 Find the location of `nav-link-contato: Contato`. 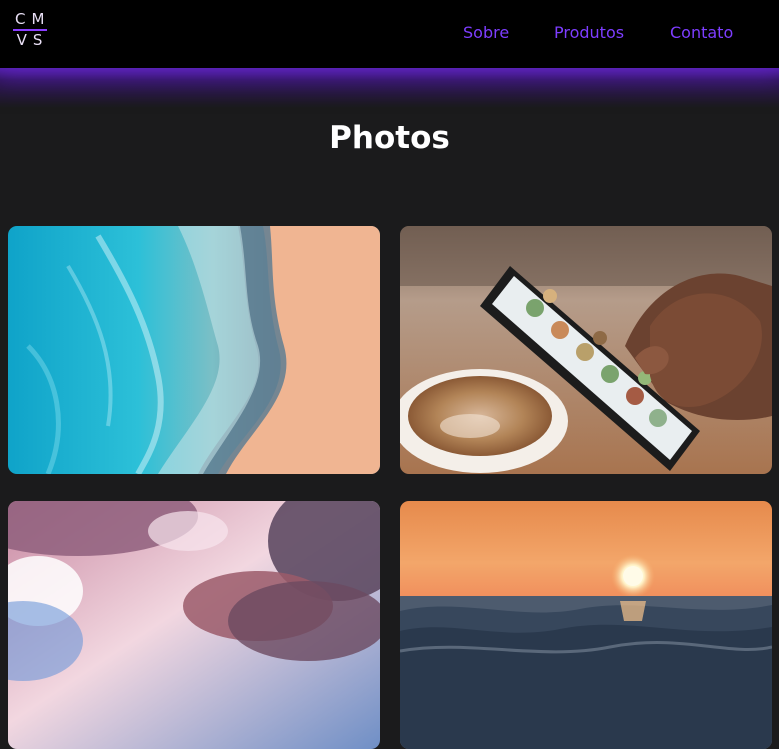

nav-link-contato: Contato is located at coordinates (701, 32).